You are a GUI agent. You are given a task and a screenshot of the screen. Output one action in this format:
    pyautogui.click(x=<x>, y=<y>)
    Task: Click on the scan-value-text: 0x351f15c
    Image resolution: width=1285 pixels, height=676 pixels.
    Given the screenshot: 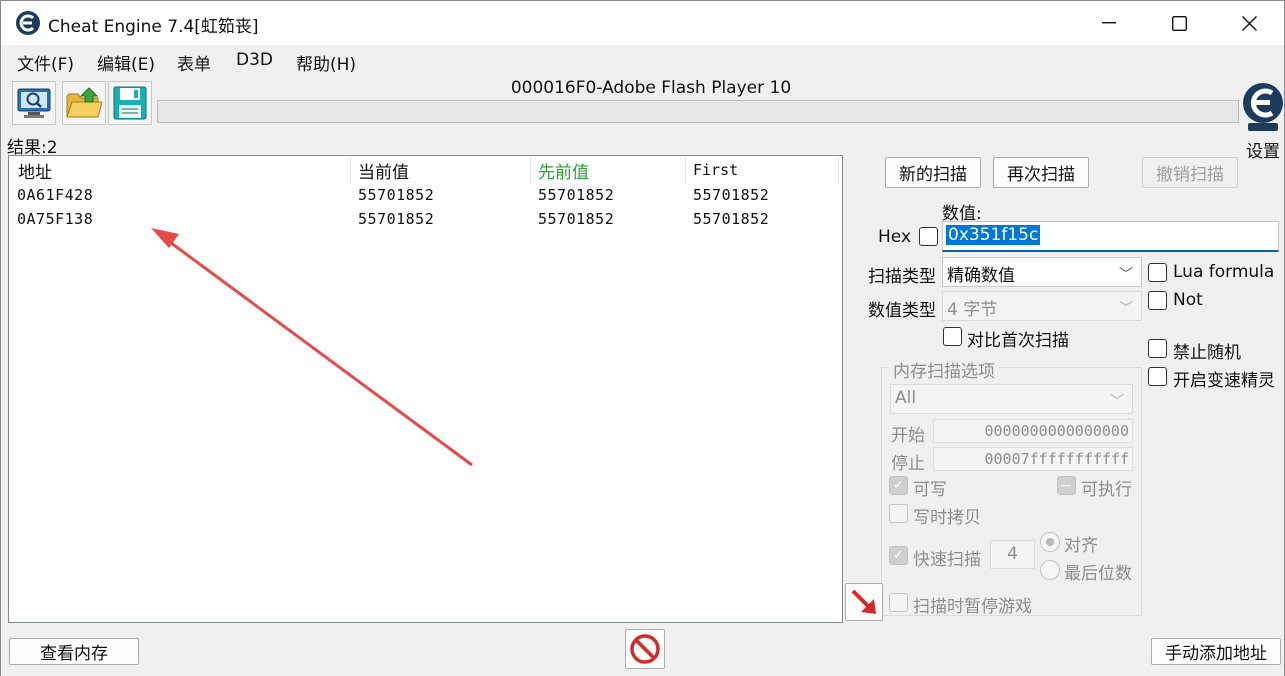 What is the action you would take?
    pyautogui.click(x=993, y=235)
    